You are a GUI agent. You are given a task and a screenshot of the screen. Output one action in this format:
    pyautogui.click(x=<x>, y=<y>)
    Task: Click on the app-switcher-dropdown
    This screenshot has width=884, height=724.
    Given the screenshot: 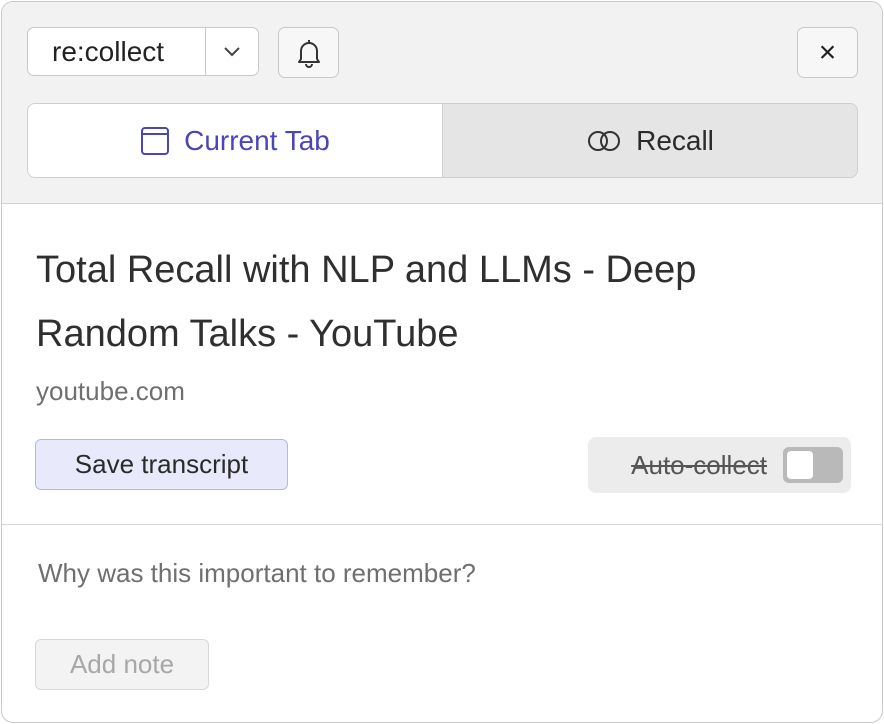 What is the action you would take?
    pyautogui.click(x=231, y=51)
    